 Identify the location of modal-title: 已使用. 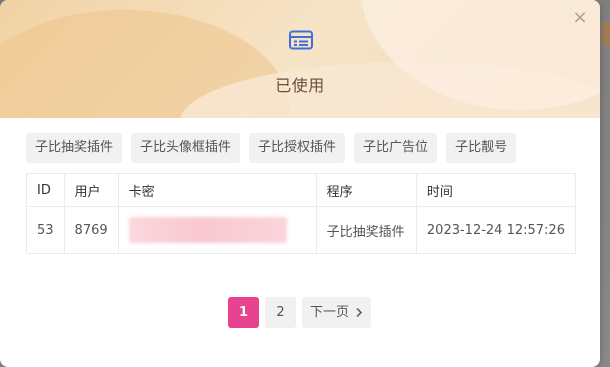
(300, 85).